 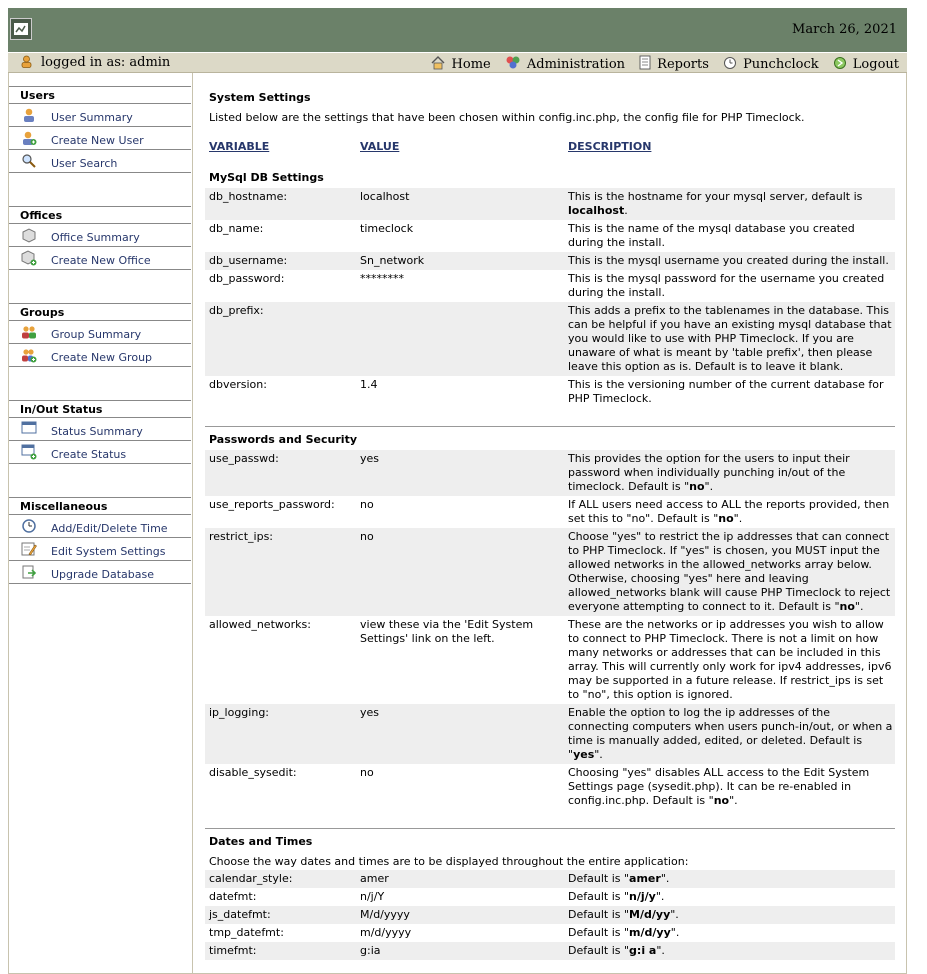 I want to click on sidebar-item-label: Upgrade Database, so click(x=102, y=574).